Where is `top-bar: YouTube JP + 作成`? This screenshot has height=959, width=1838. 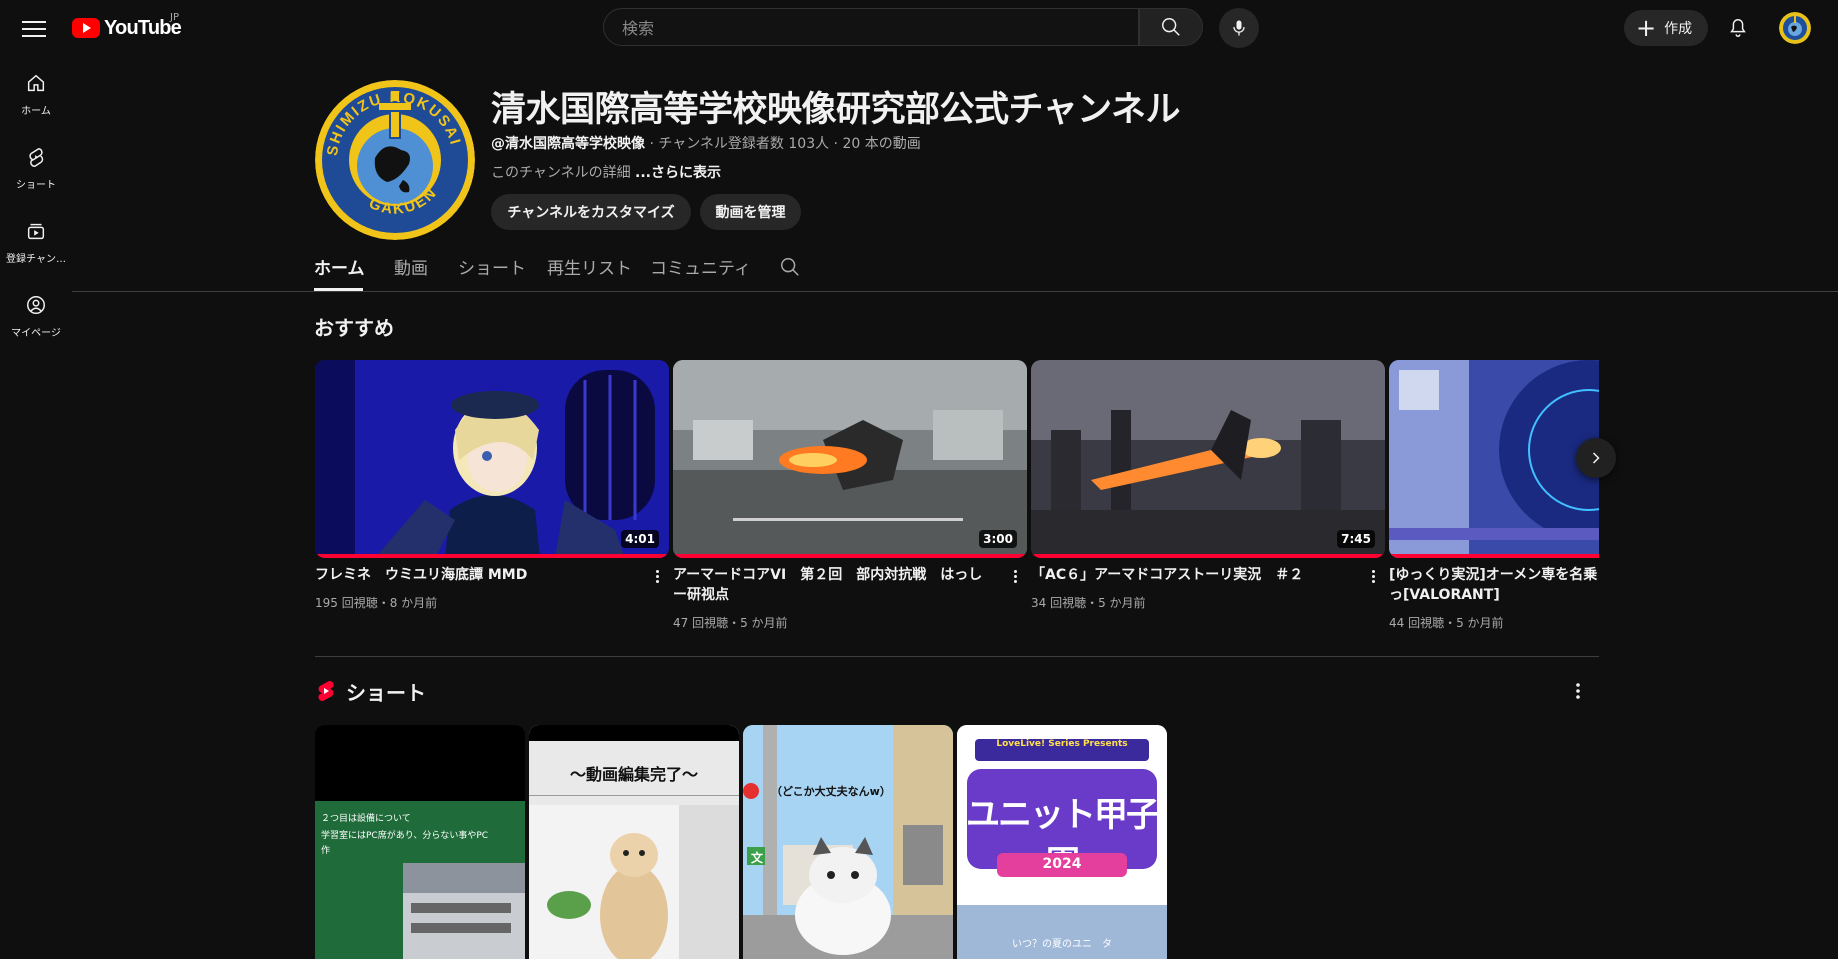
top-bar: YouTube JP + 作成 is located at coordinates (919, 28).